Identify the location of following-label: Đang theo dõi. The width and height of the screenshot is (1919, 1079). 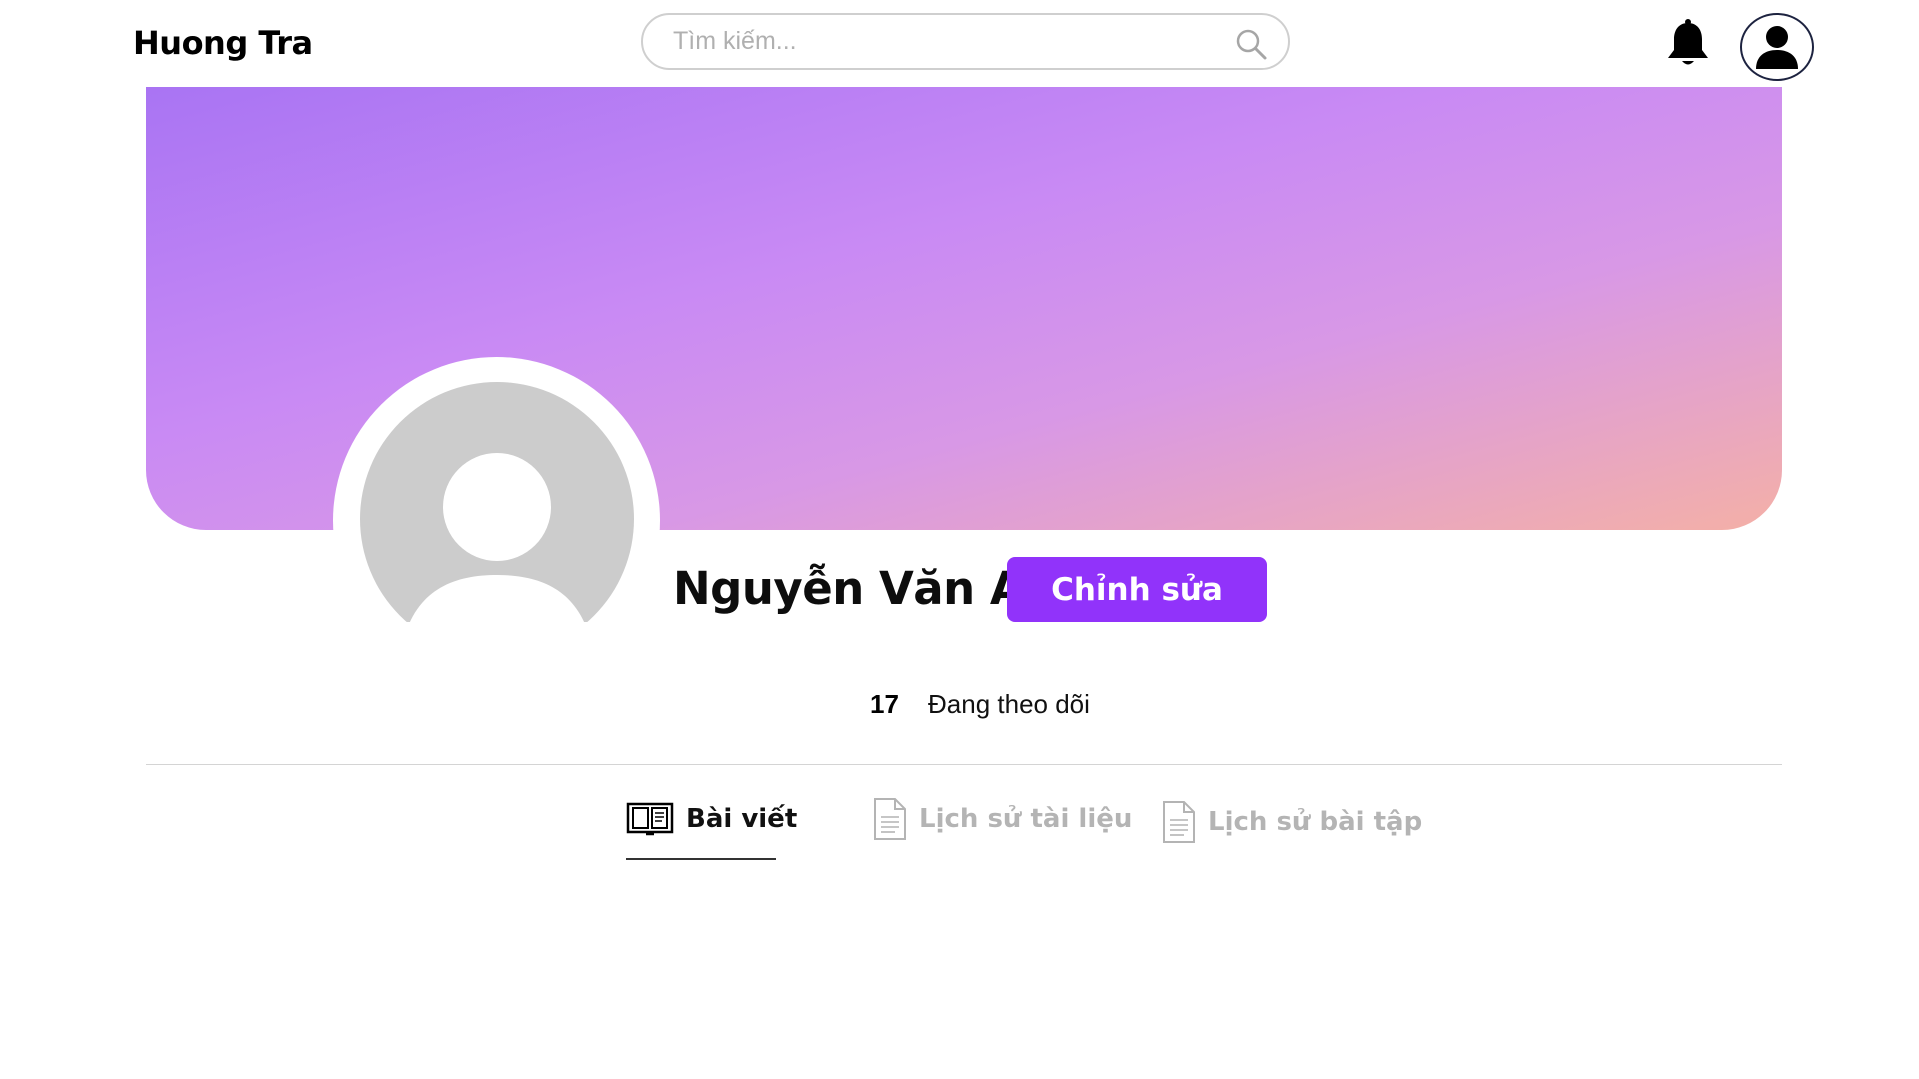
(1009, 704).